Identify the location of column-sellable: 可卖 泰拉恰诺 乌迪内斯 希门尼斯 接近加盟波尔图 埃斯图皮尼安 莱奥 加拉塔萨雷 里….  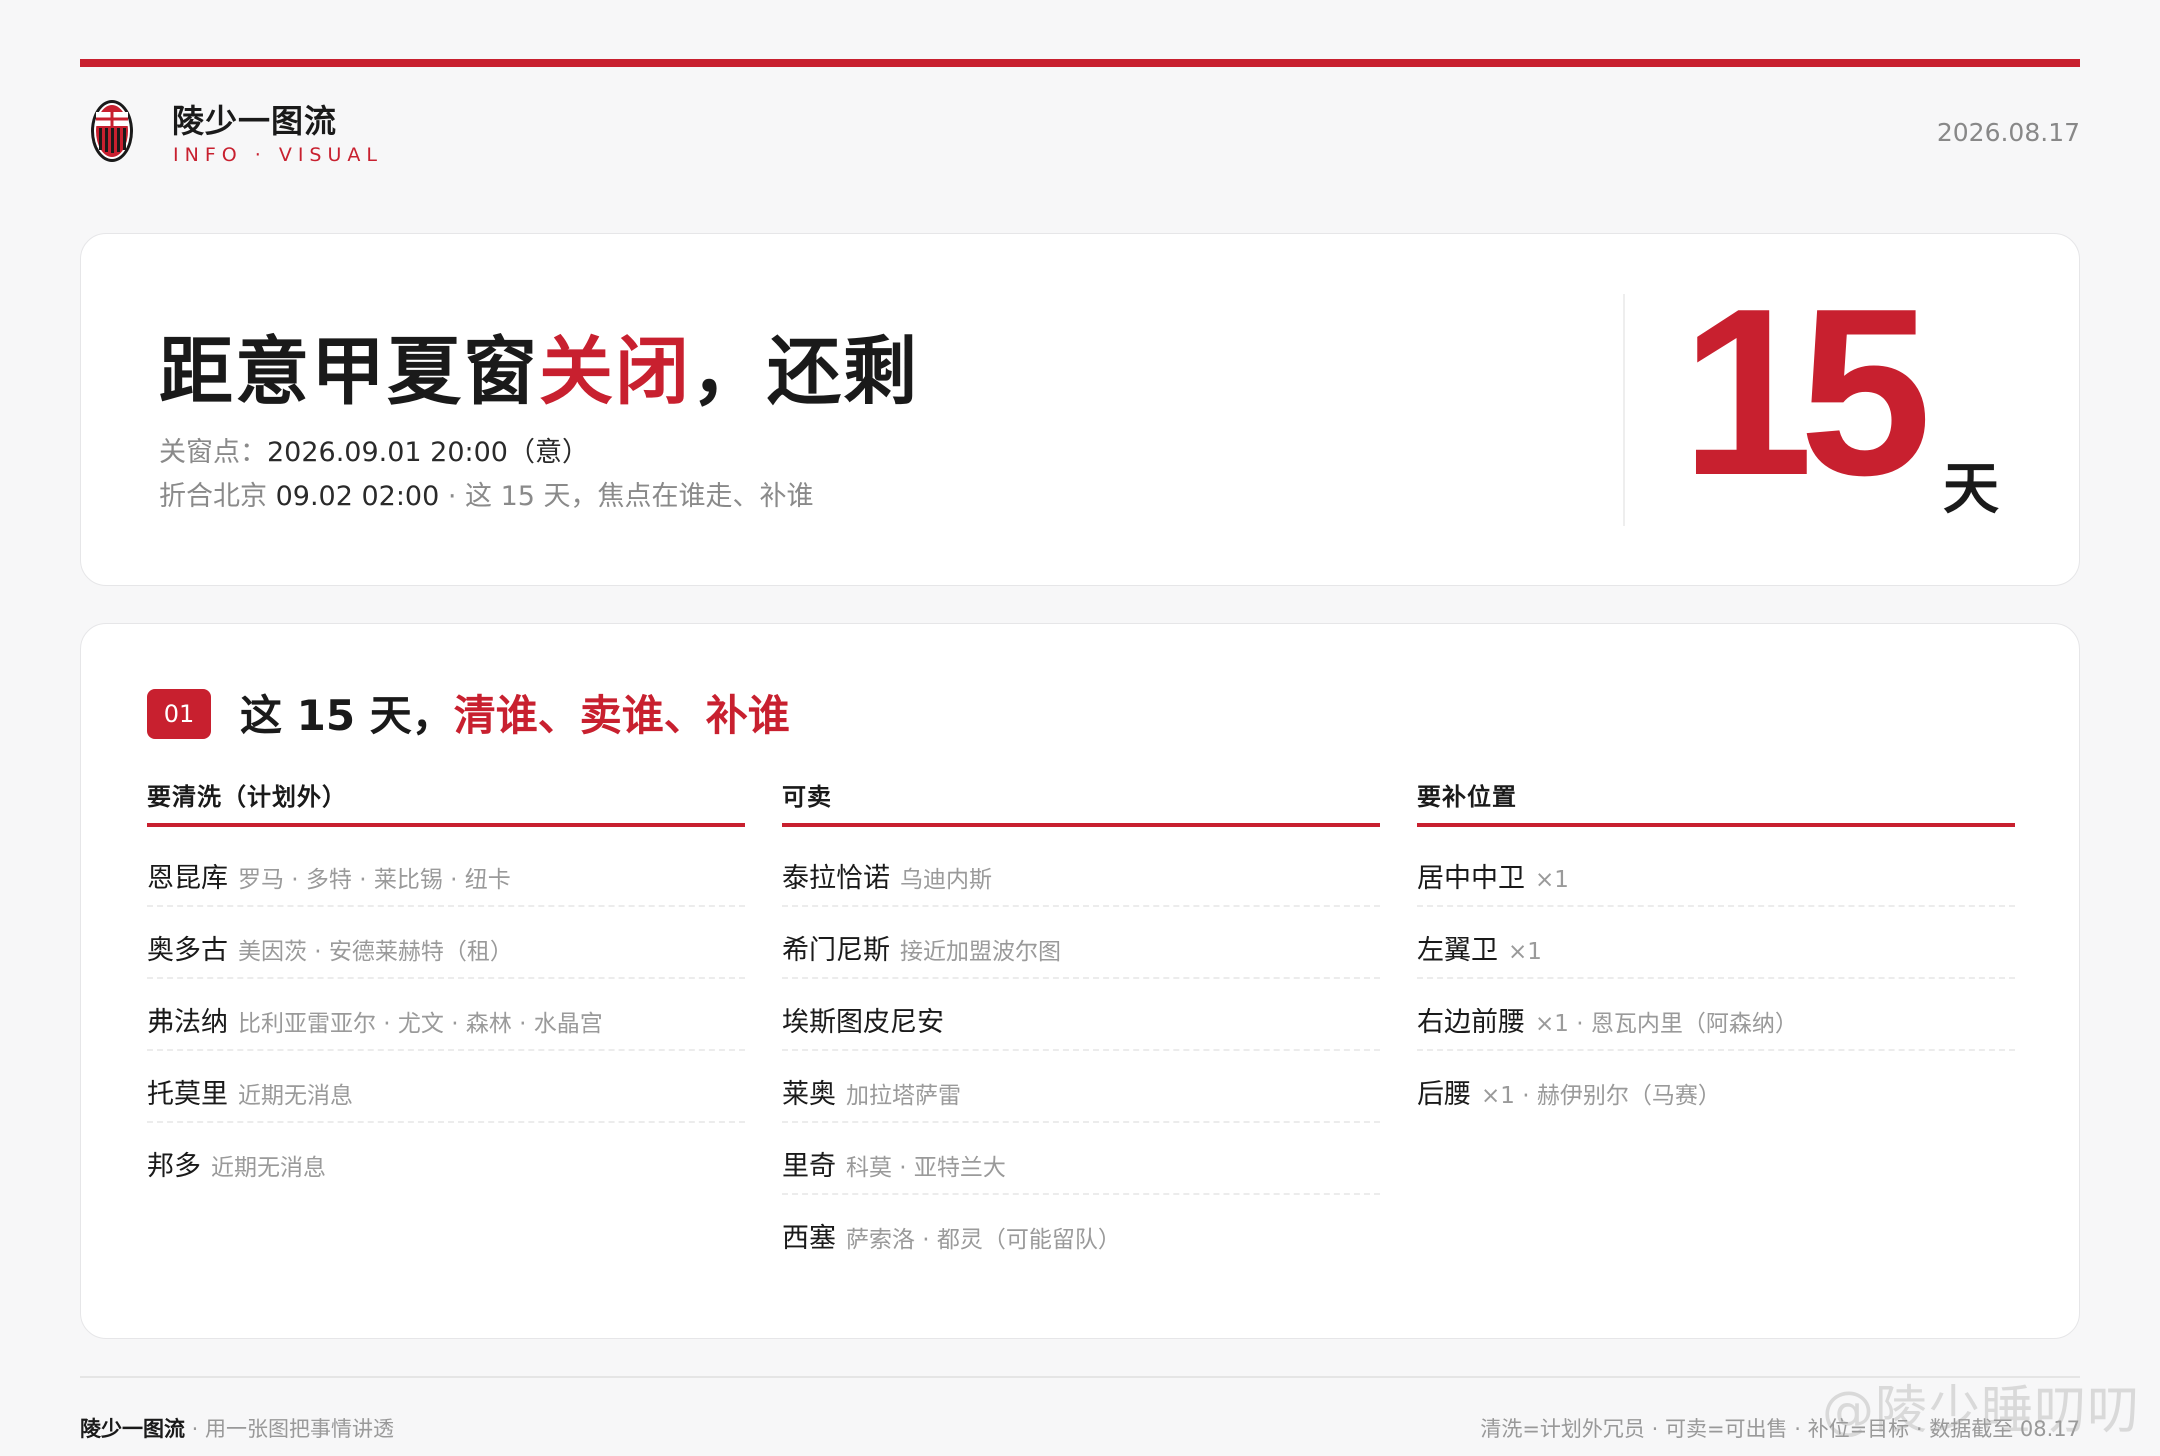
(1081, 1022).